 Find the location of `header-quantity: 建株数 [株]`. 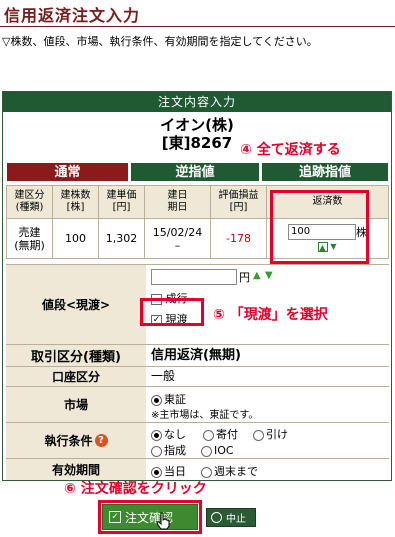

header-quantity: 建株数 [株] is located at coordinates (75, 202).